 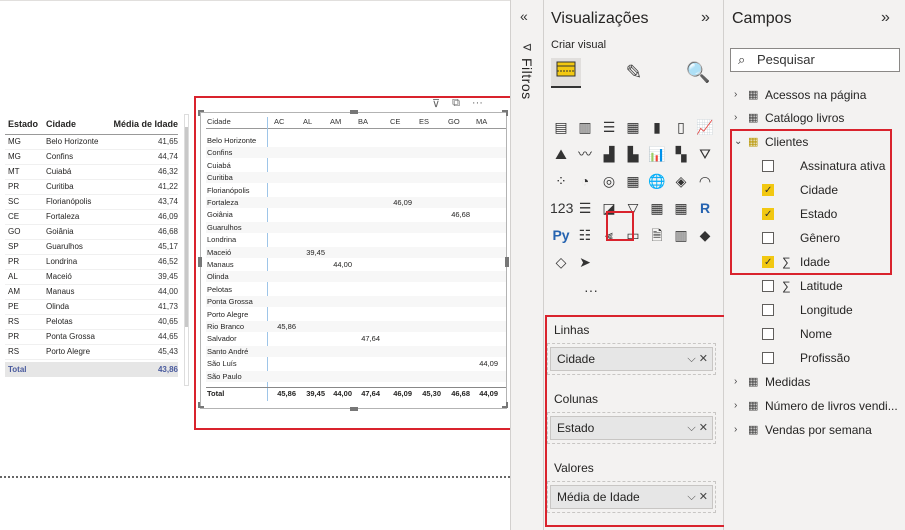 I want to click on focus-mode-icon: ⧉, so click(x=456, y=103).